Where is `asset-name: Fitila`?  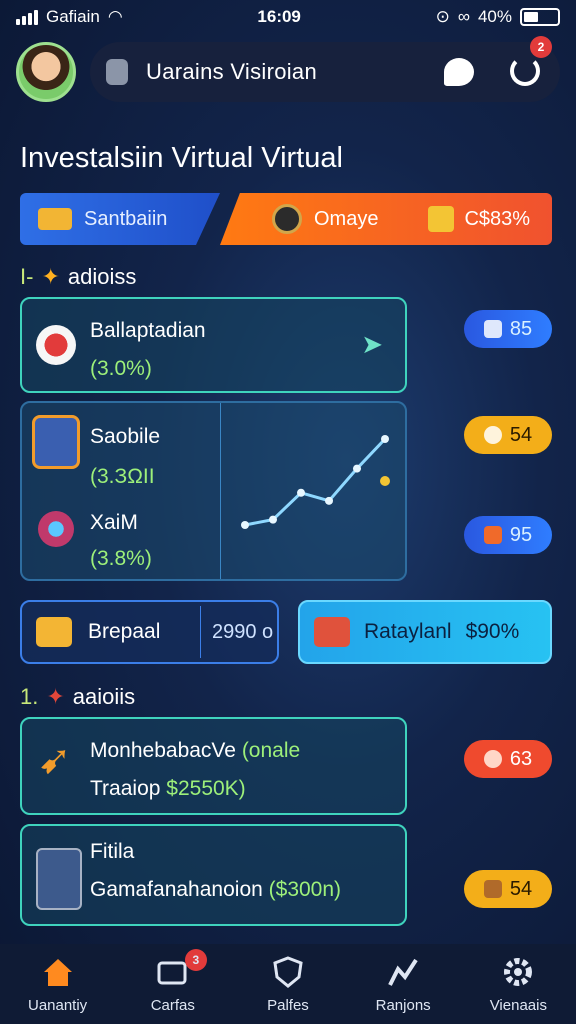
asset-name: Fitila is located at coordinates (112, 851).